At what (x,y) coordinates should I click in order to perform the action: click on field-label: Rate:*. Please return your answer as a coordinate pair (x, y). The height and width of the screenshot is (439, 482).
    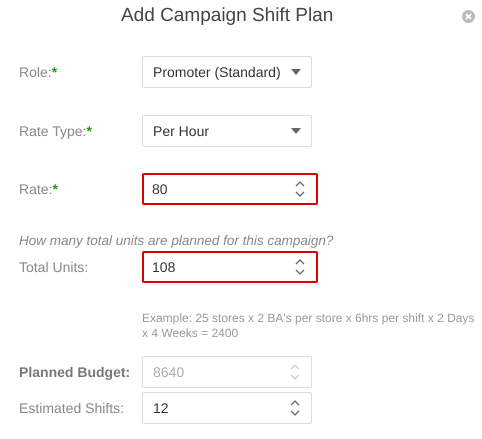
    Looking at the image, I should click on (39, 189).